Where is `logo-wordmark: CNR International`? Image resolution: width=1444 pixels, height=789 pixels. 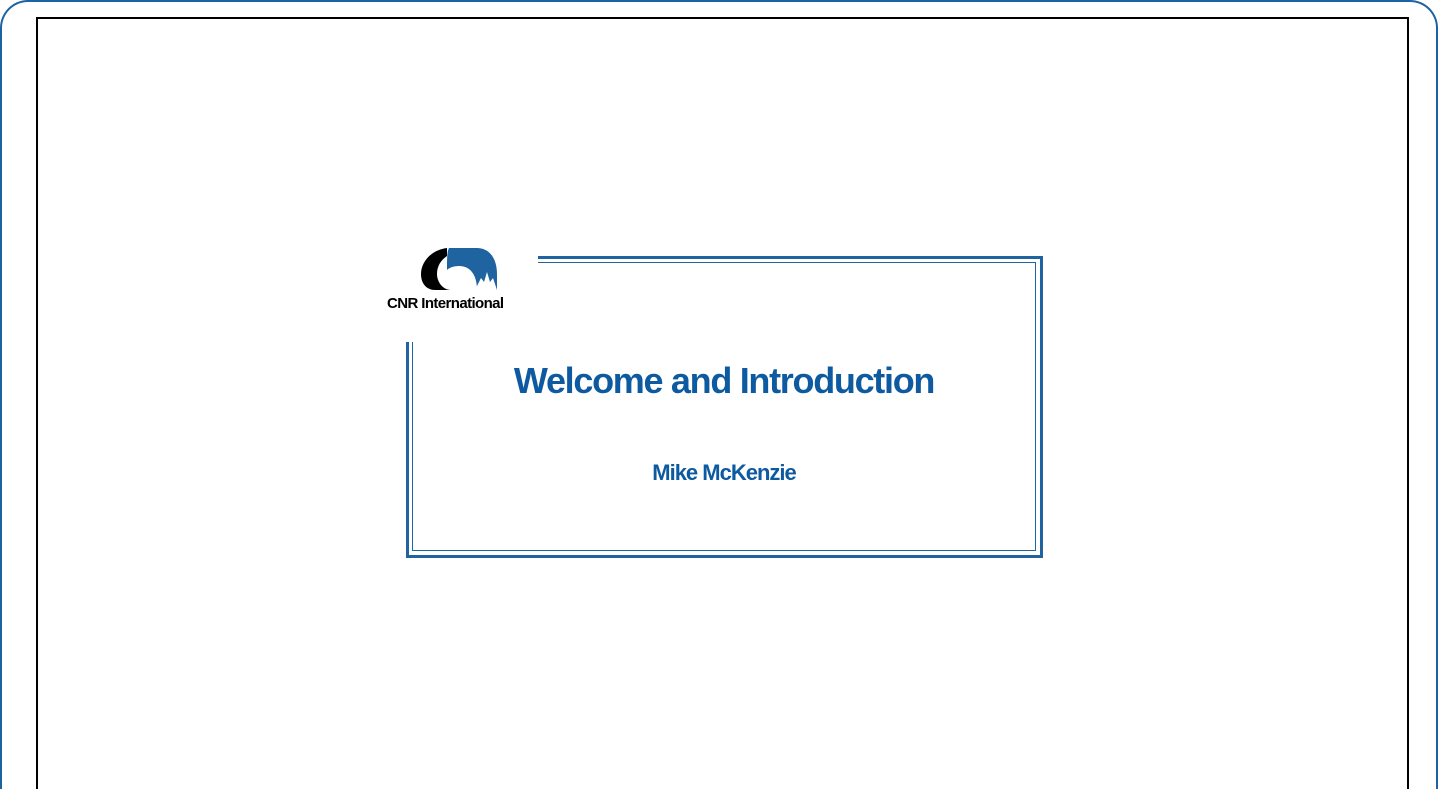 logo-wordmark: CNR International is located at coordinates (445, 303).